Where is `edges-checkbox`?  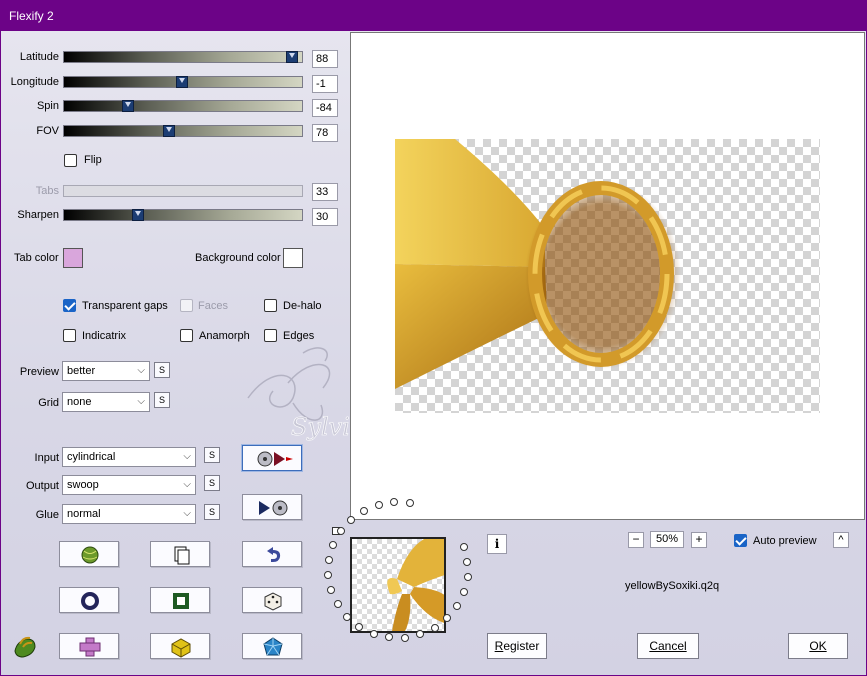 edges-checkbox is located at coordinates (270, 335).